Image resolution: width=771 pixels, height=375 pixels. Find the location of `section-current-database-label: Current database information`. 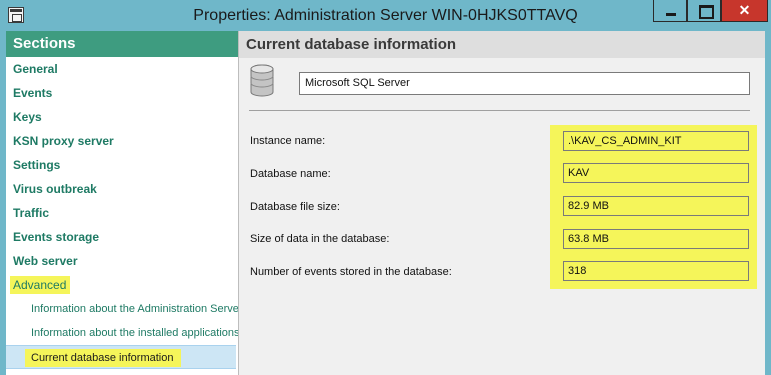

section-current-database-label: Current database information is located at coordinates (103, 358).